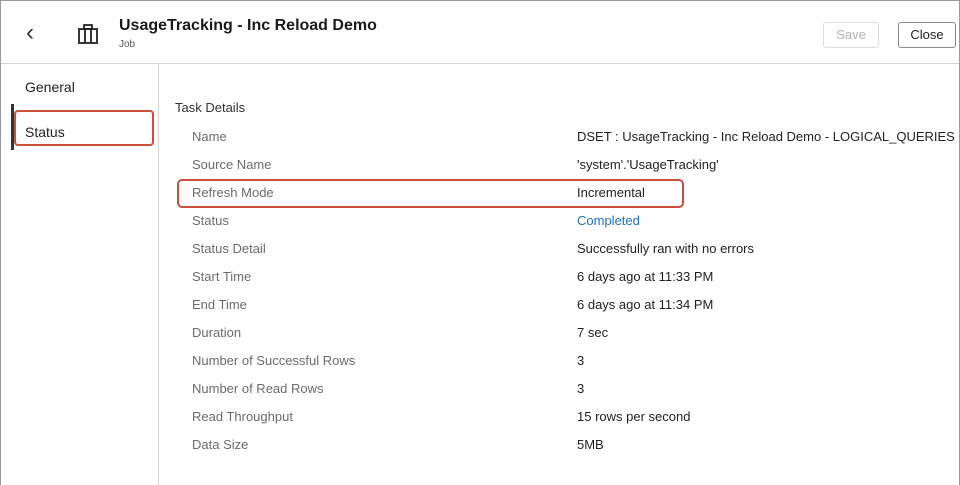 This screenshot has width=960, height=485. Describe the element at coordinates (210, 107) in the screenshot. I see `section-title: Task Details` at that location.